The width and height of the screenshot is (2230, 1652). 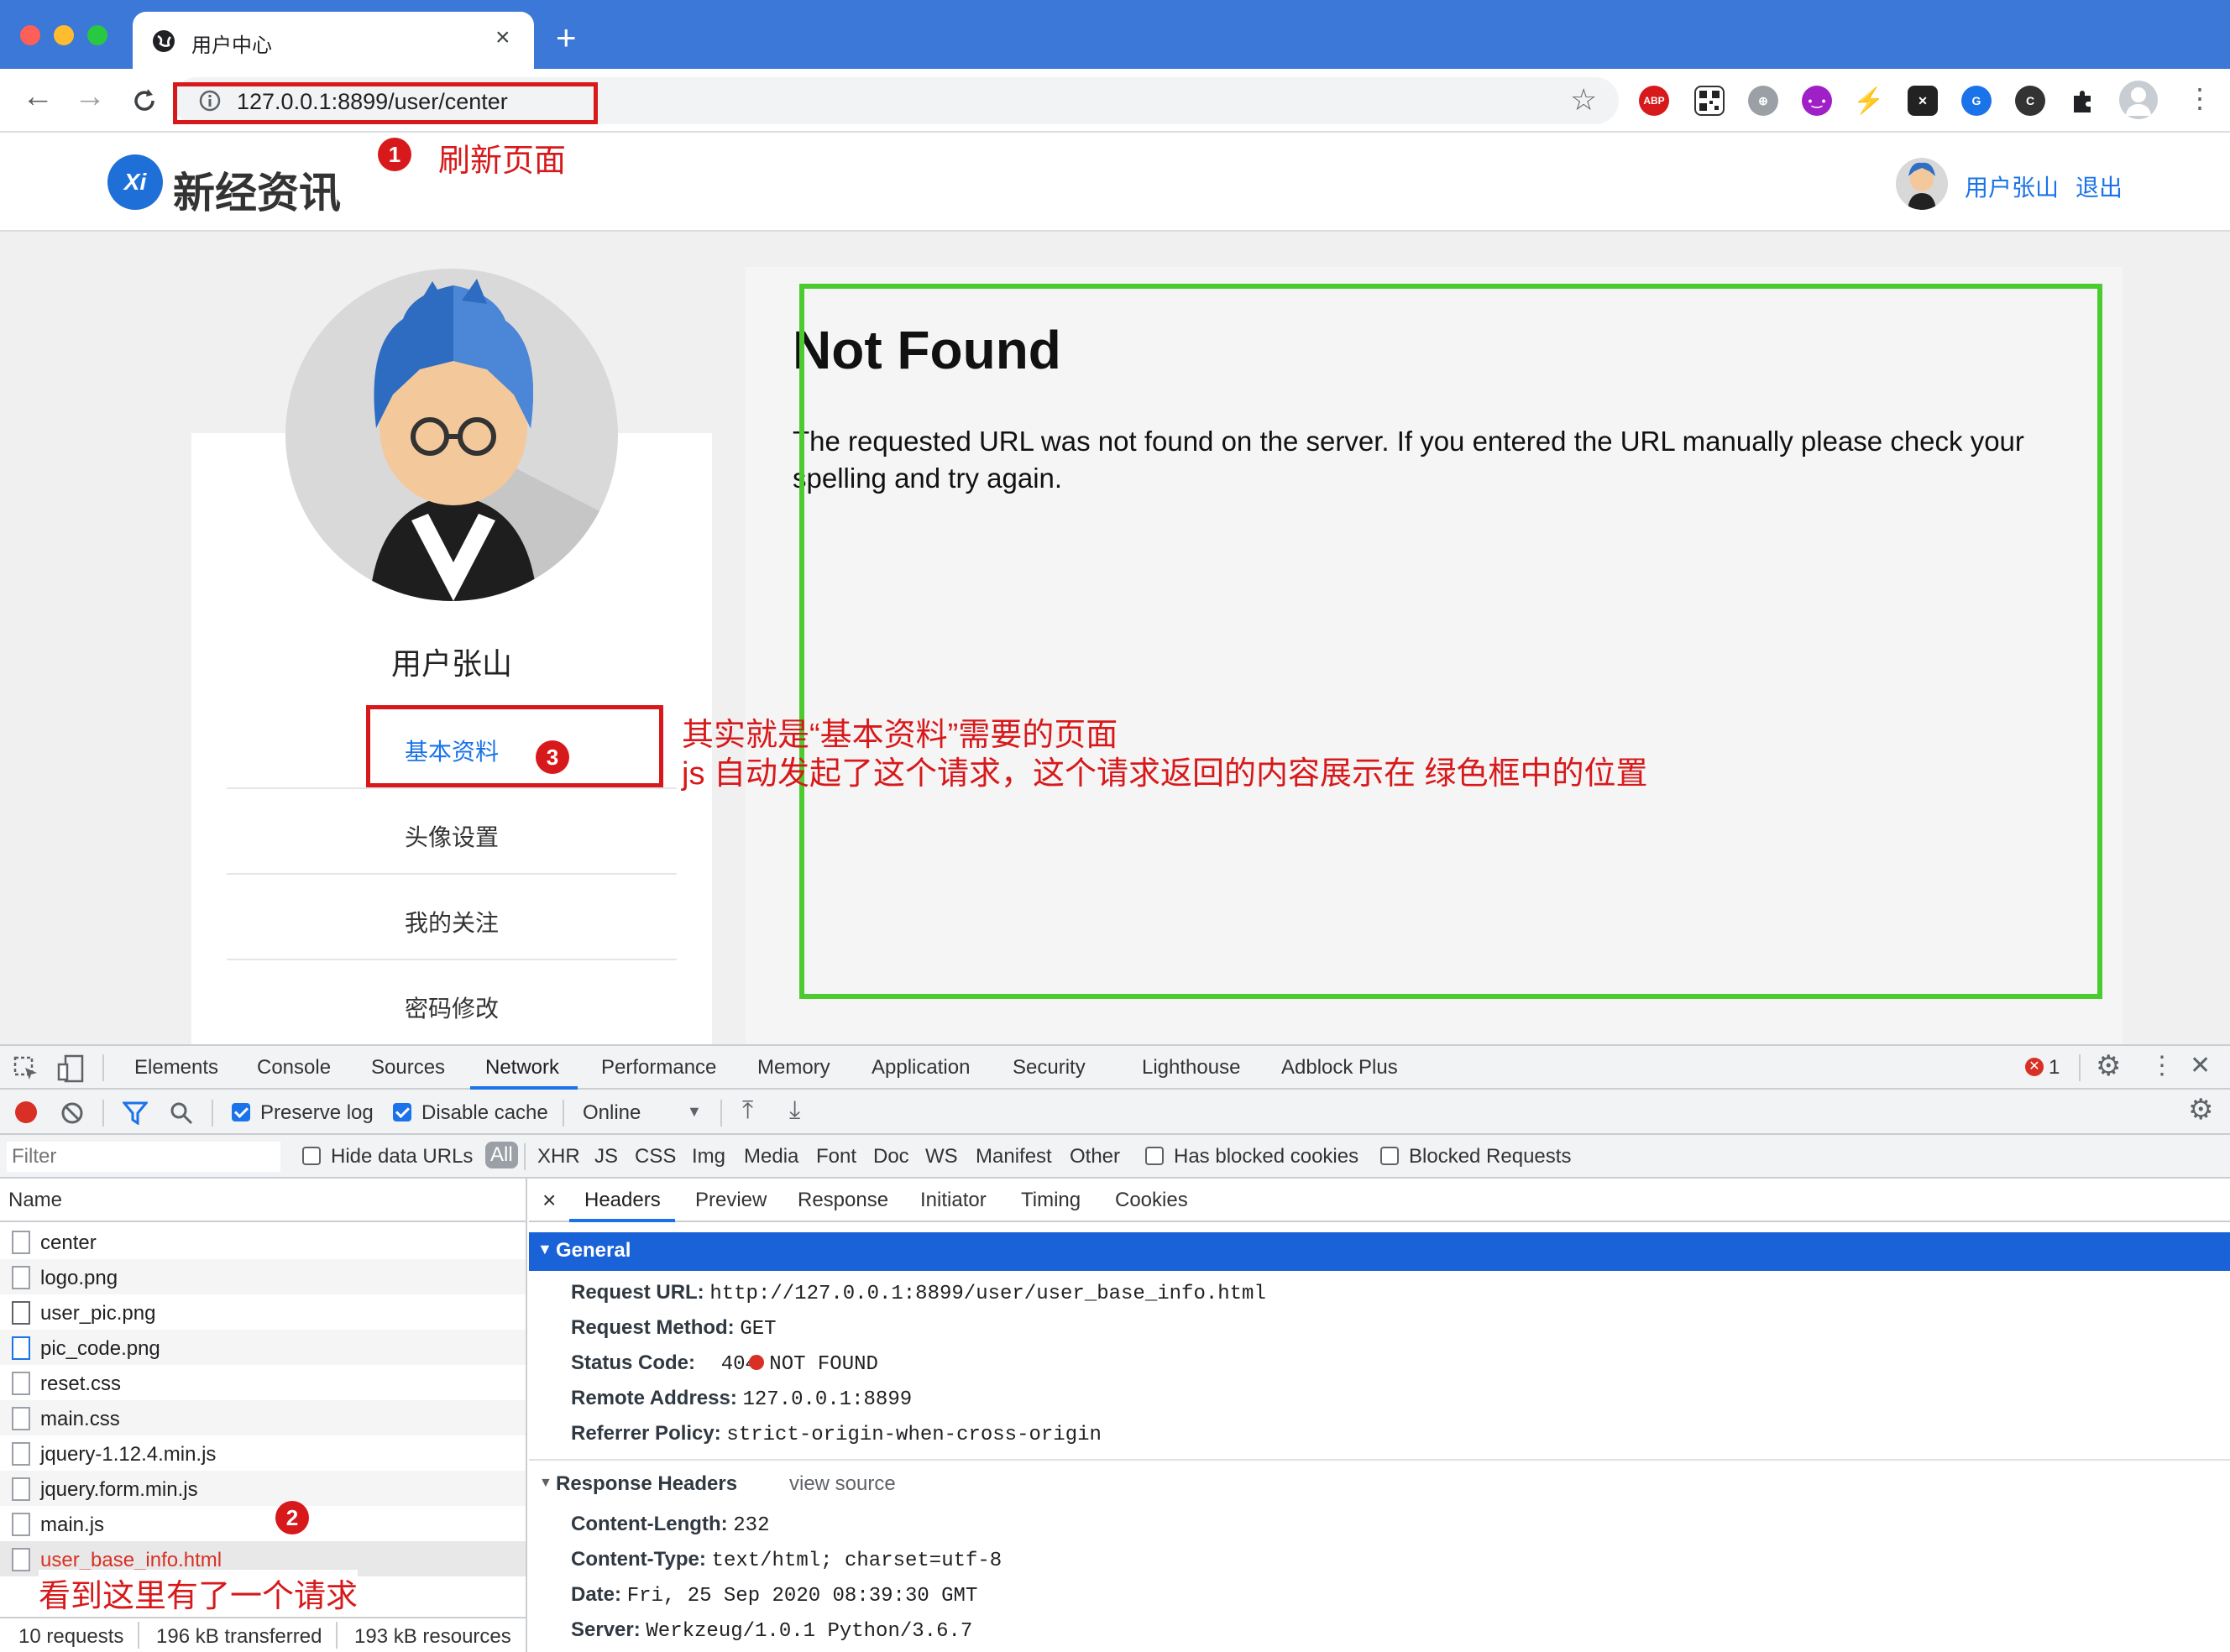 I want to click on type-filter-other: Other, so click(x=1095, y=1156).